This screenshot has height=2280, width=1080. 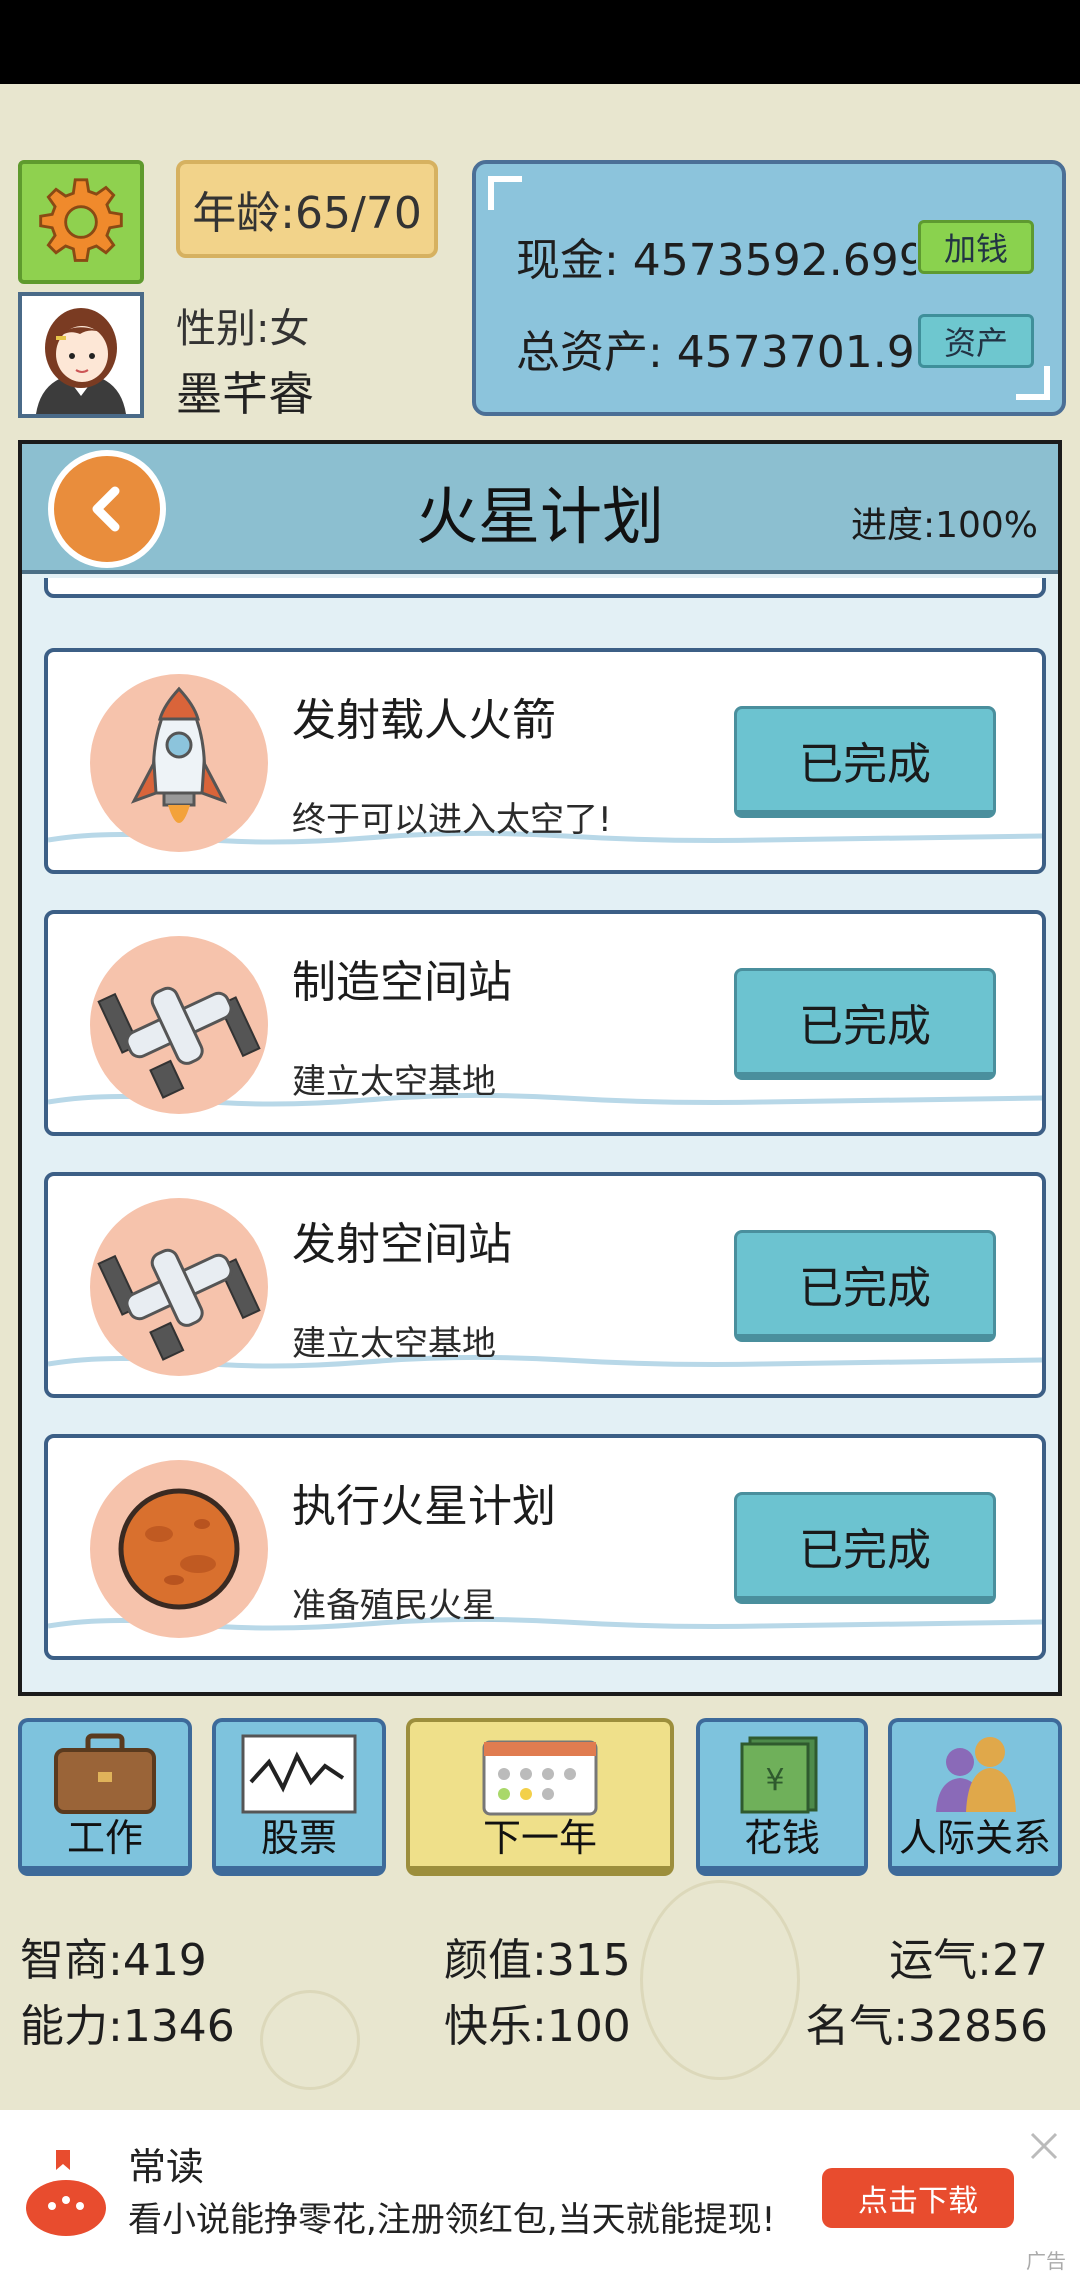 I want to click on stat-happiness: 快乐:100, so click(x=537, y=2026).